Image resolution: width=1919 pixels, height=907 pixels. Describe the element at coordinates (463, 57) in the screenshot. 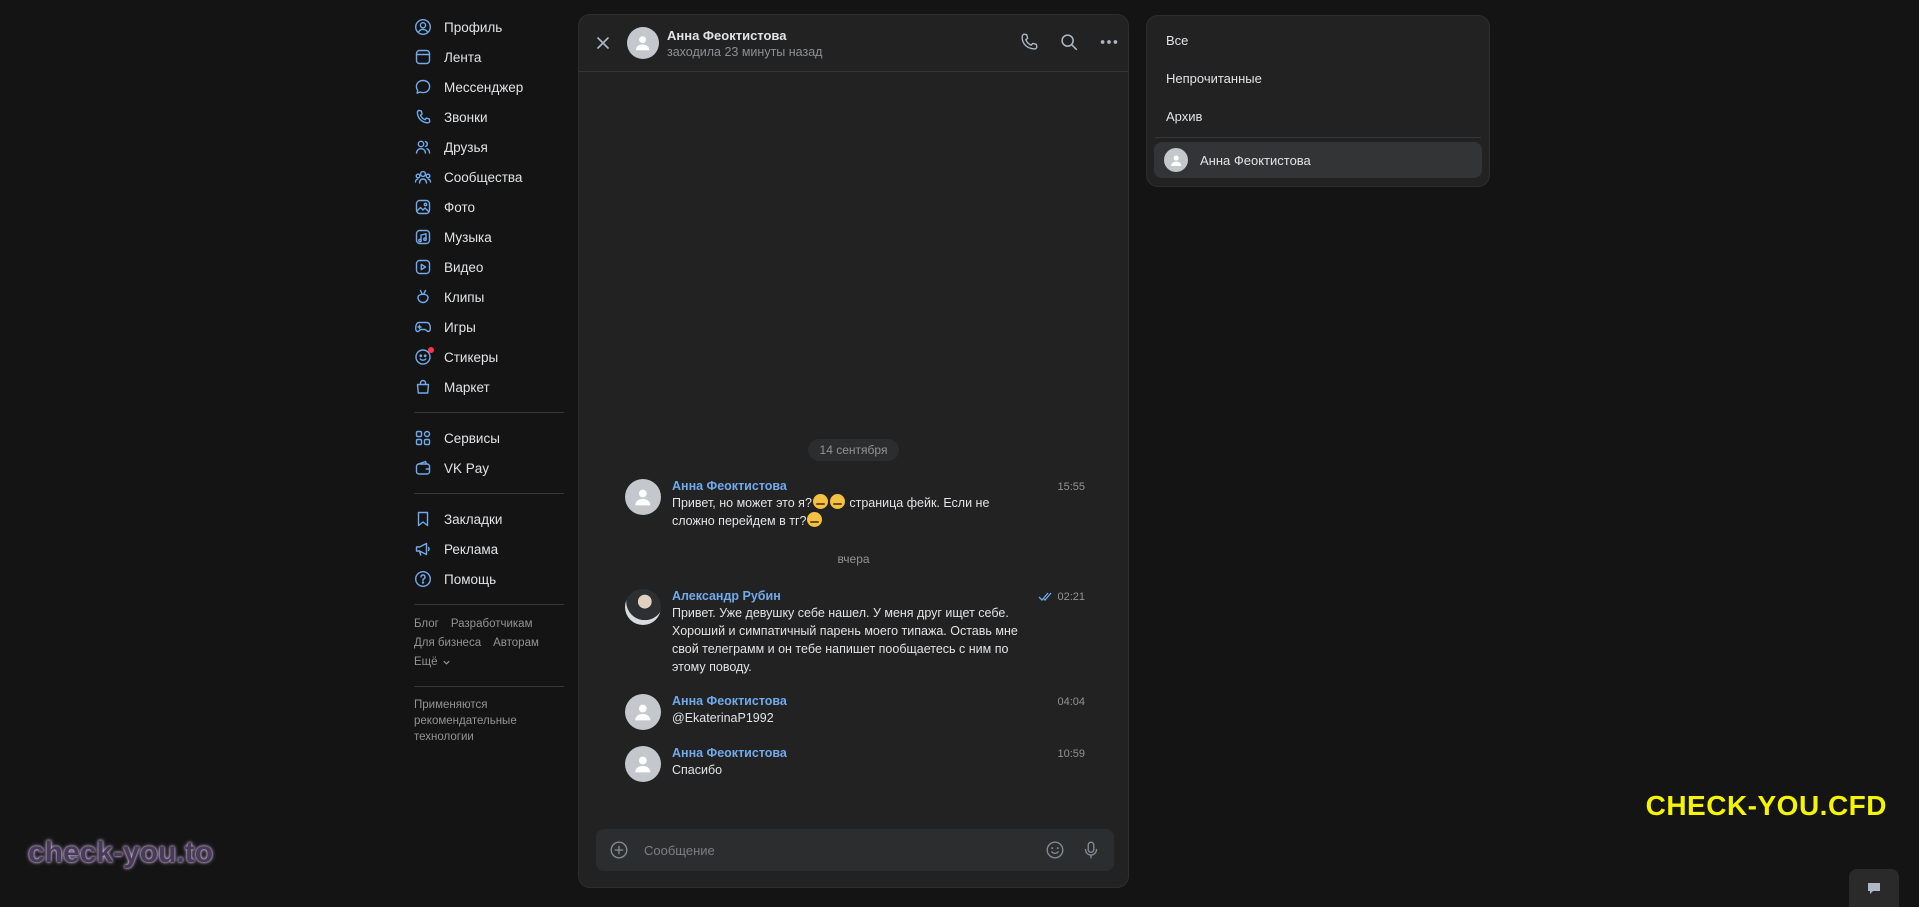

I see `nav-item-label: Лента` at that location.